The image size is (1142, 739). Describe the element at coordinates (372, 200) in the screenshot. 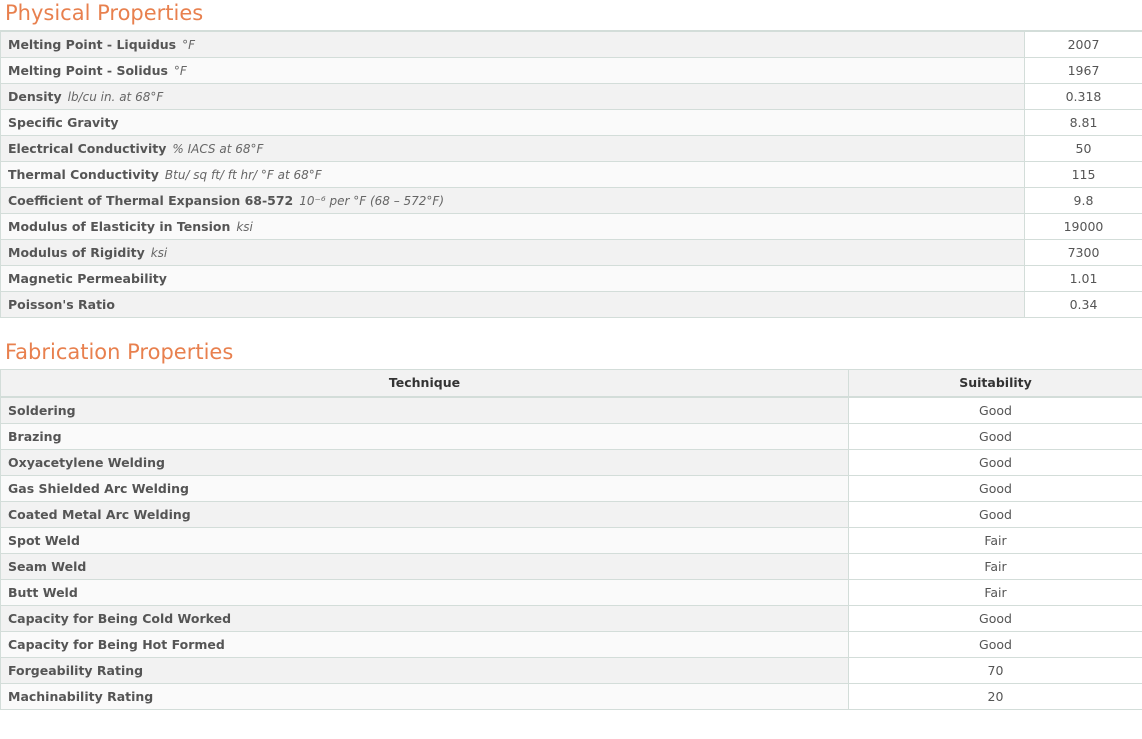

I see `property-unit: 10⁻⁶ per °F (68 – 572°F)` at that location.